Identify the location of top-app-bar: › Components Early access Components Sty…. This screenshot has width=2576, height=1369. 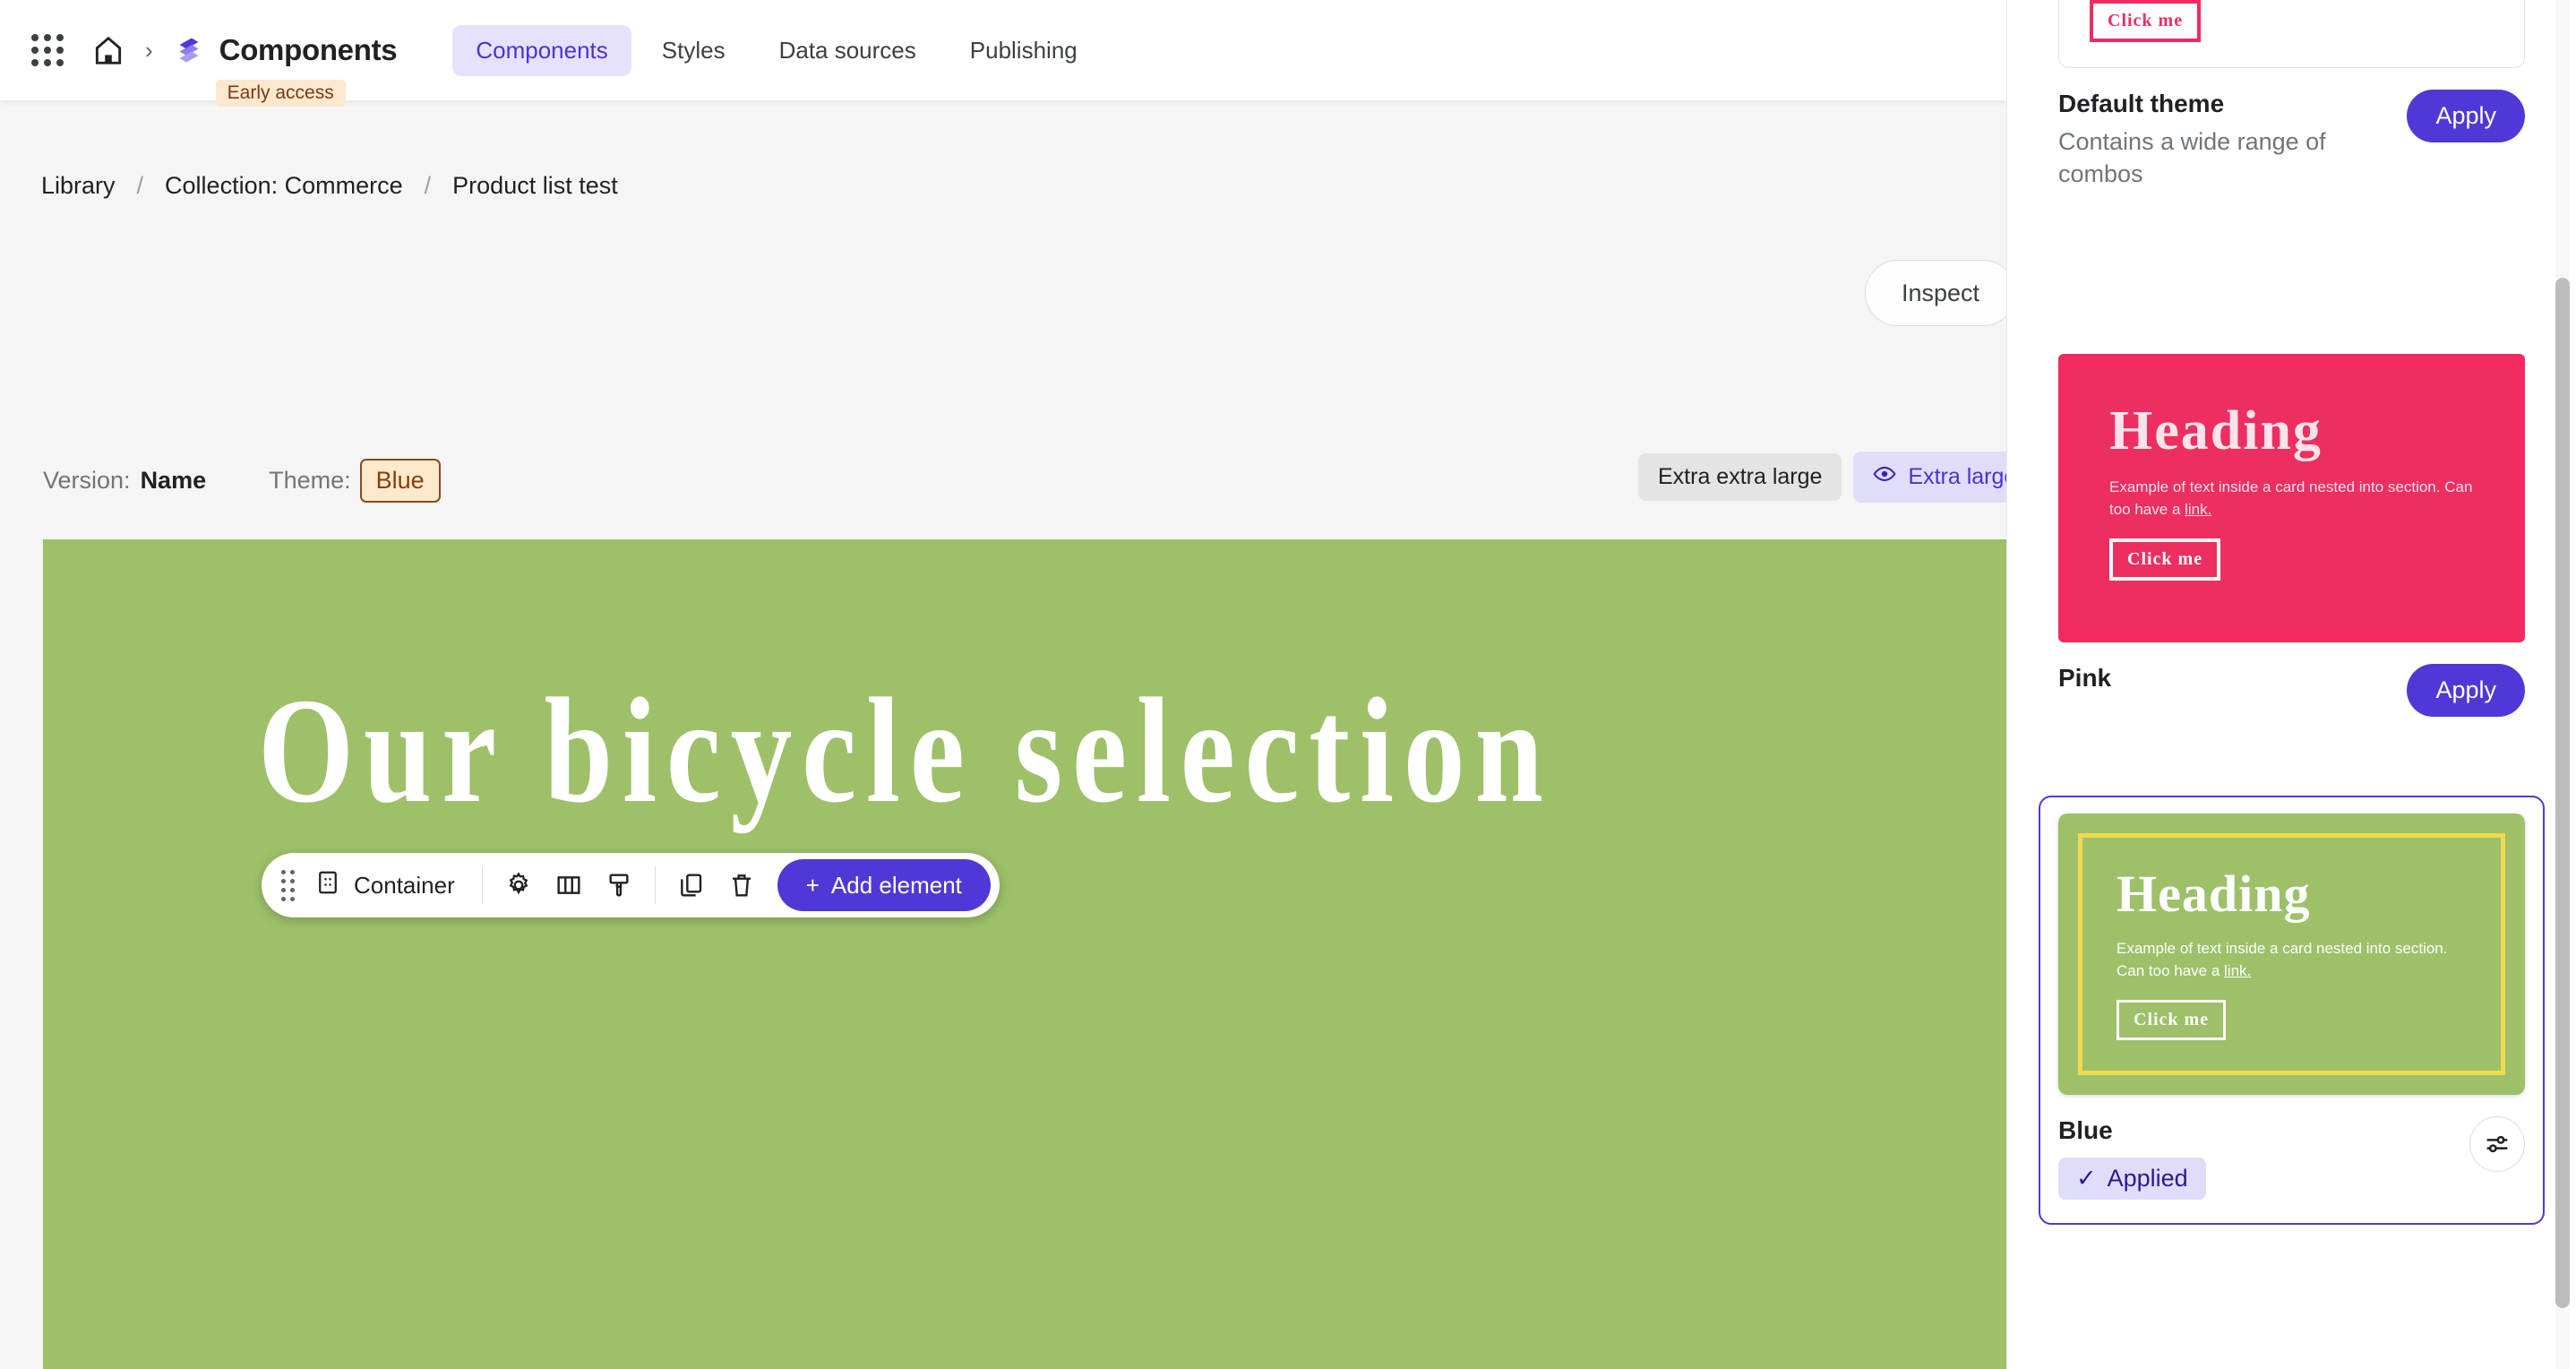
(1003, 53).